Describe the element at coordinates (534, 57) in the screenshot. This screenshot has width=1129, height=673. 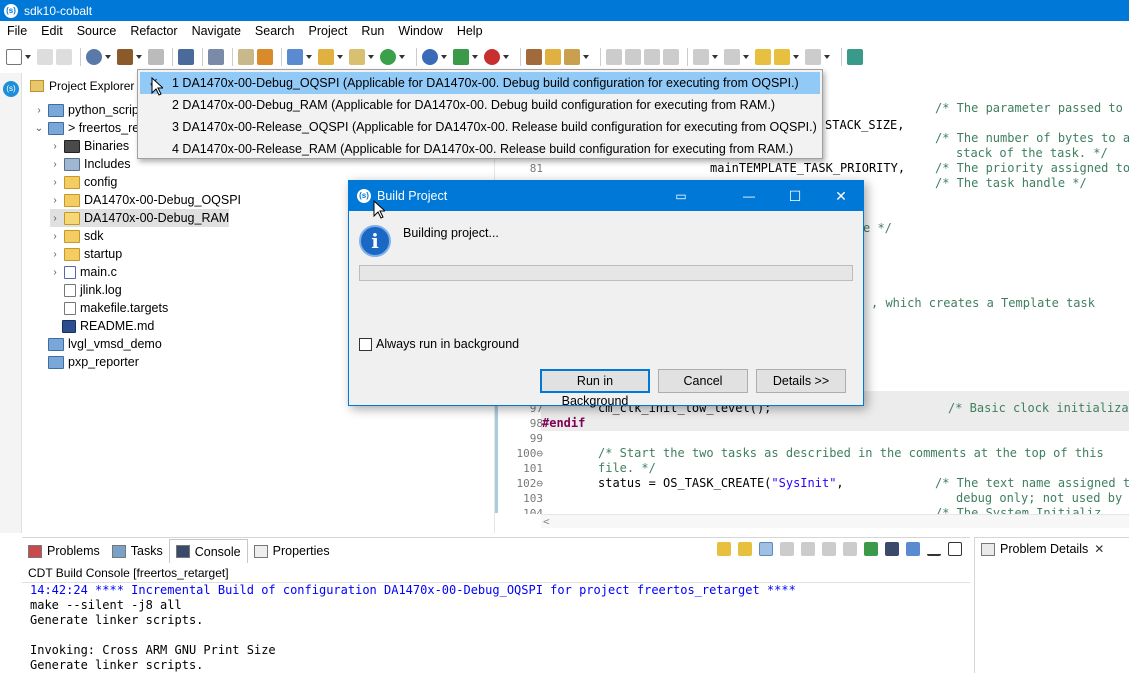
I see `open-type-icon` at that location.